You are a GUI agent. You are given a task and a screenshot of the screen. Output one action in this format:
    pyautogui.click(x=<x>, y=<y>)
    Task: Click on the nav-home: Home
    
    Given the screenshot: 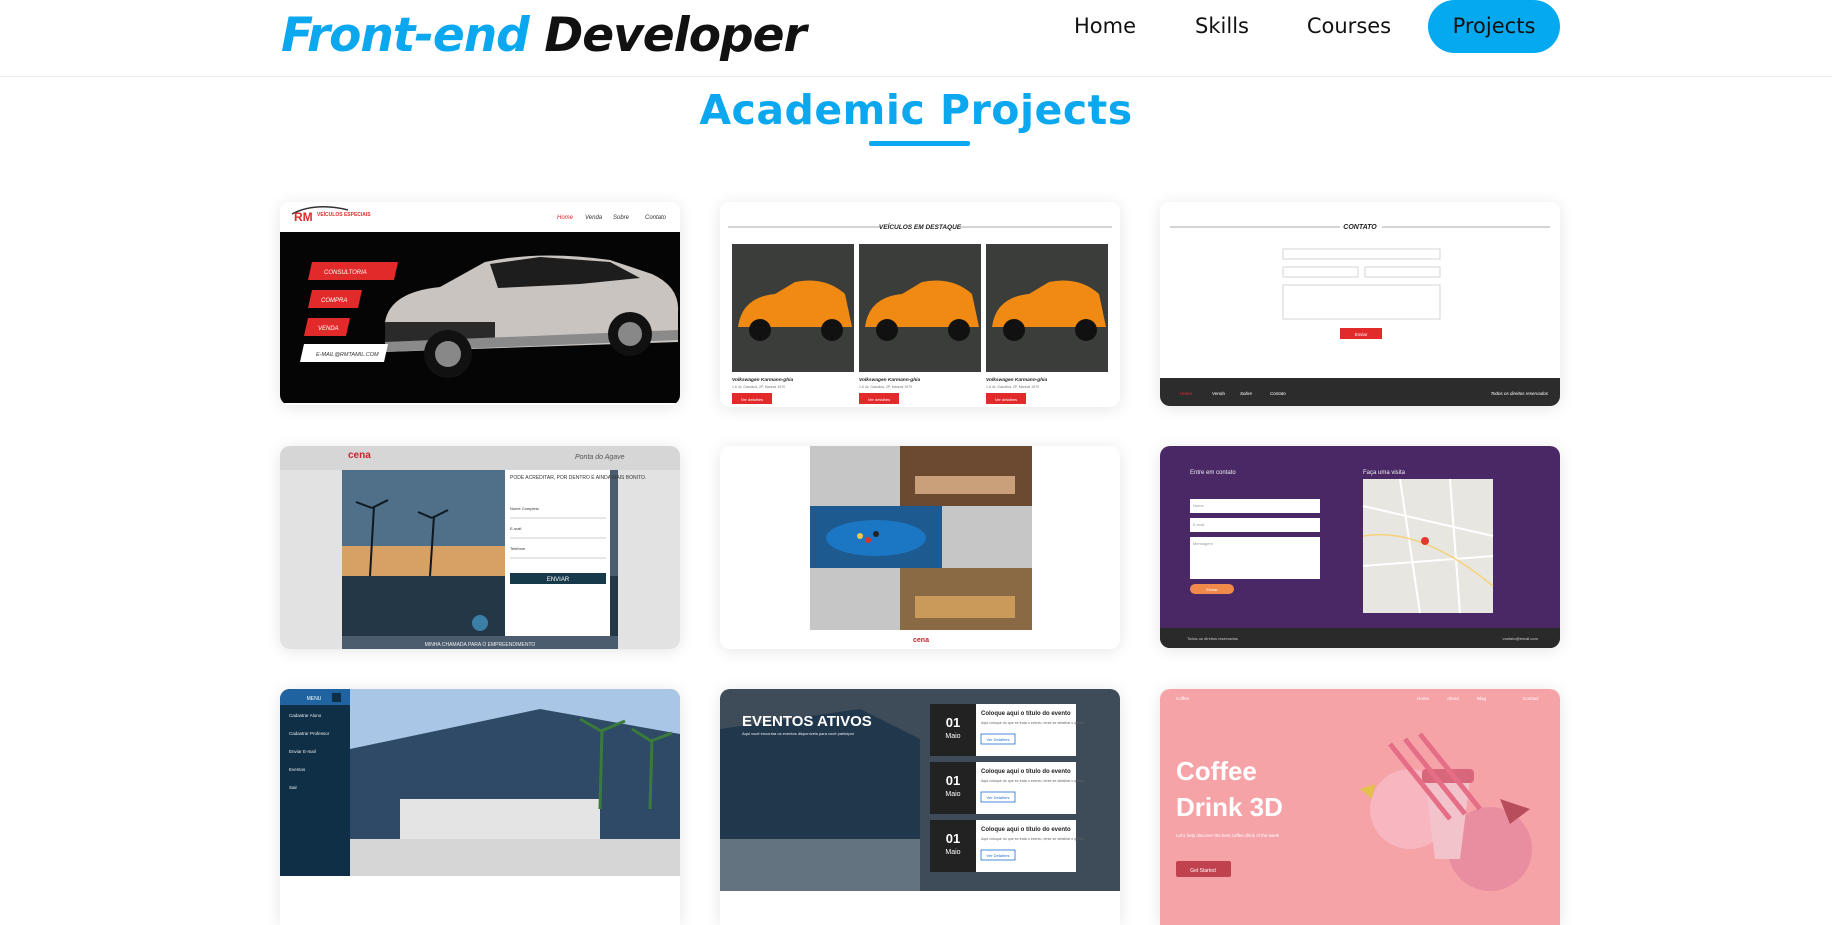 What is the action you would take?
    pyautogui.click(x=1105, y=26)
    